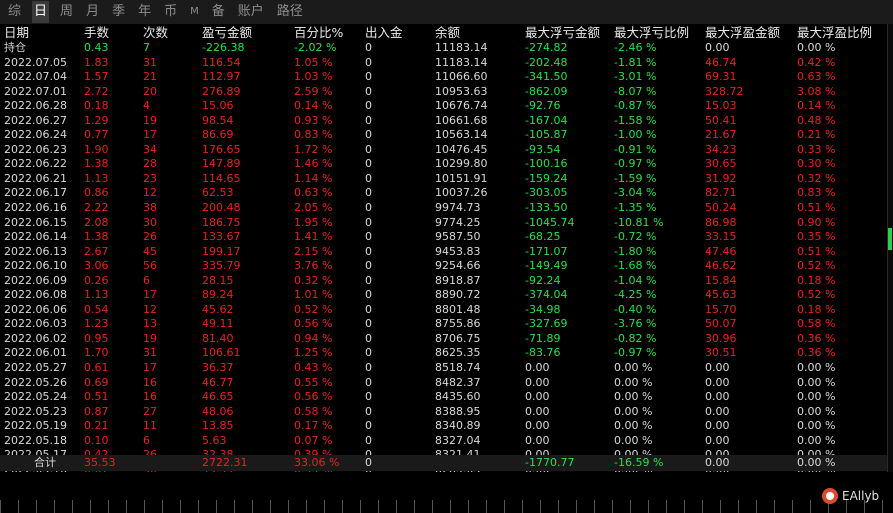  I want to click on table-cell: -2.46 %, so click(635, 47).